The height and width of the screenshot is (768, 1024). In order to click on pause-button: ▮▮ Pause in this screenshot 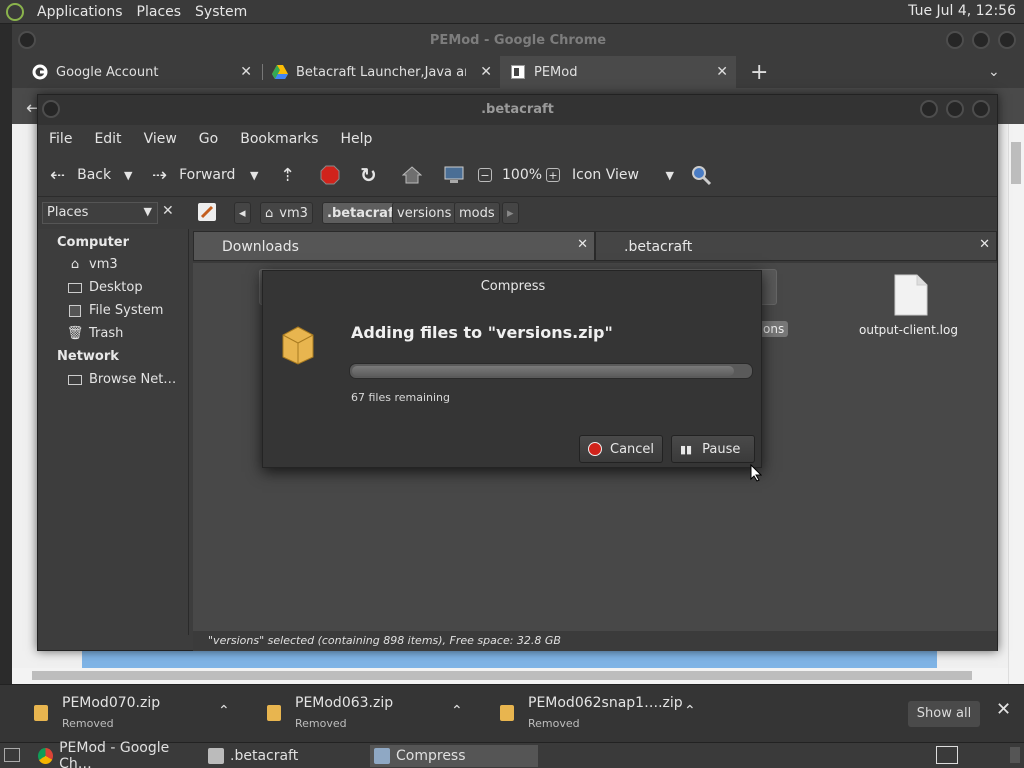, I will do `click(713, 449)`.